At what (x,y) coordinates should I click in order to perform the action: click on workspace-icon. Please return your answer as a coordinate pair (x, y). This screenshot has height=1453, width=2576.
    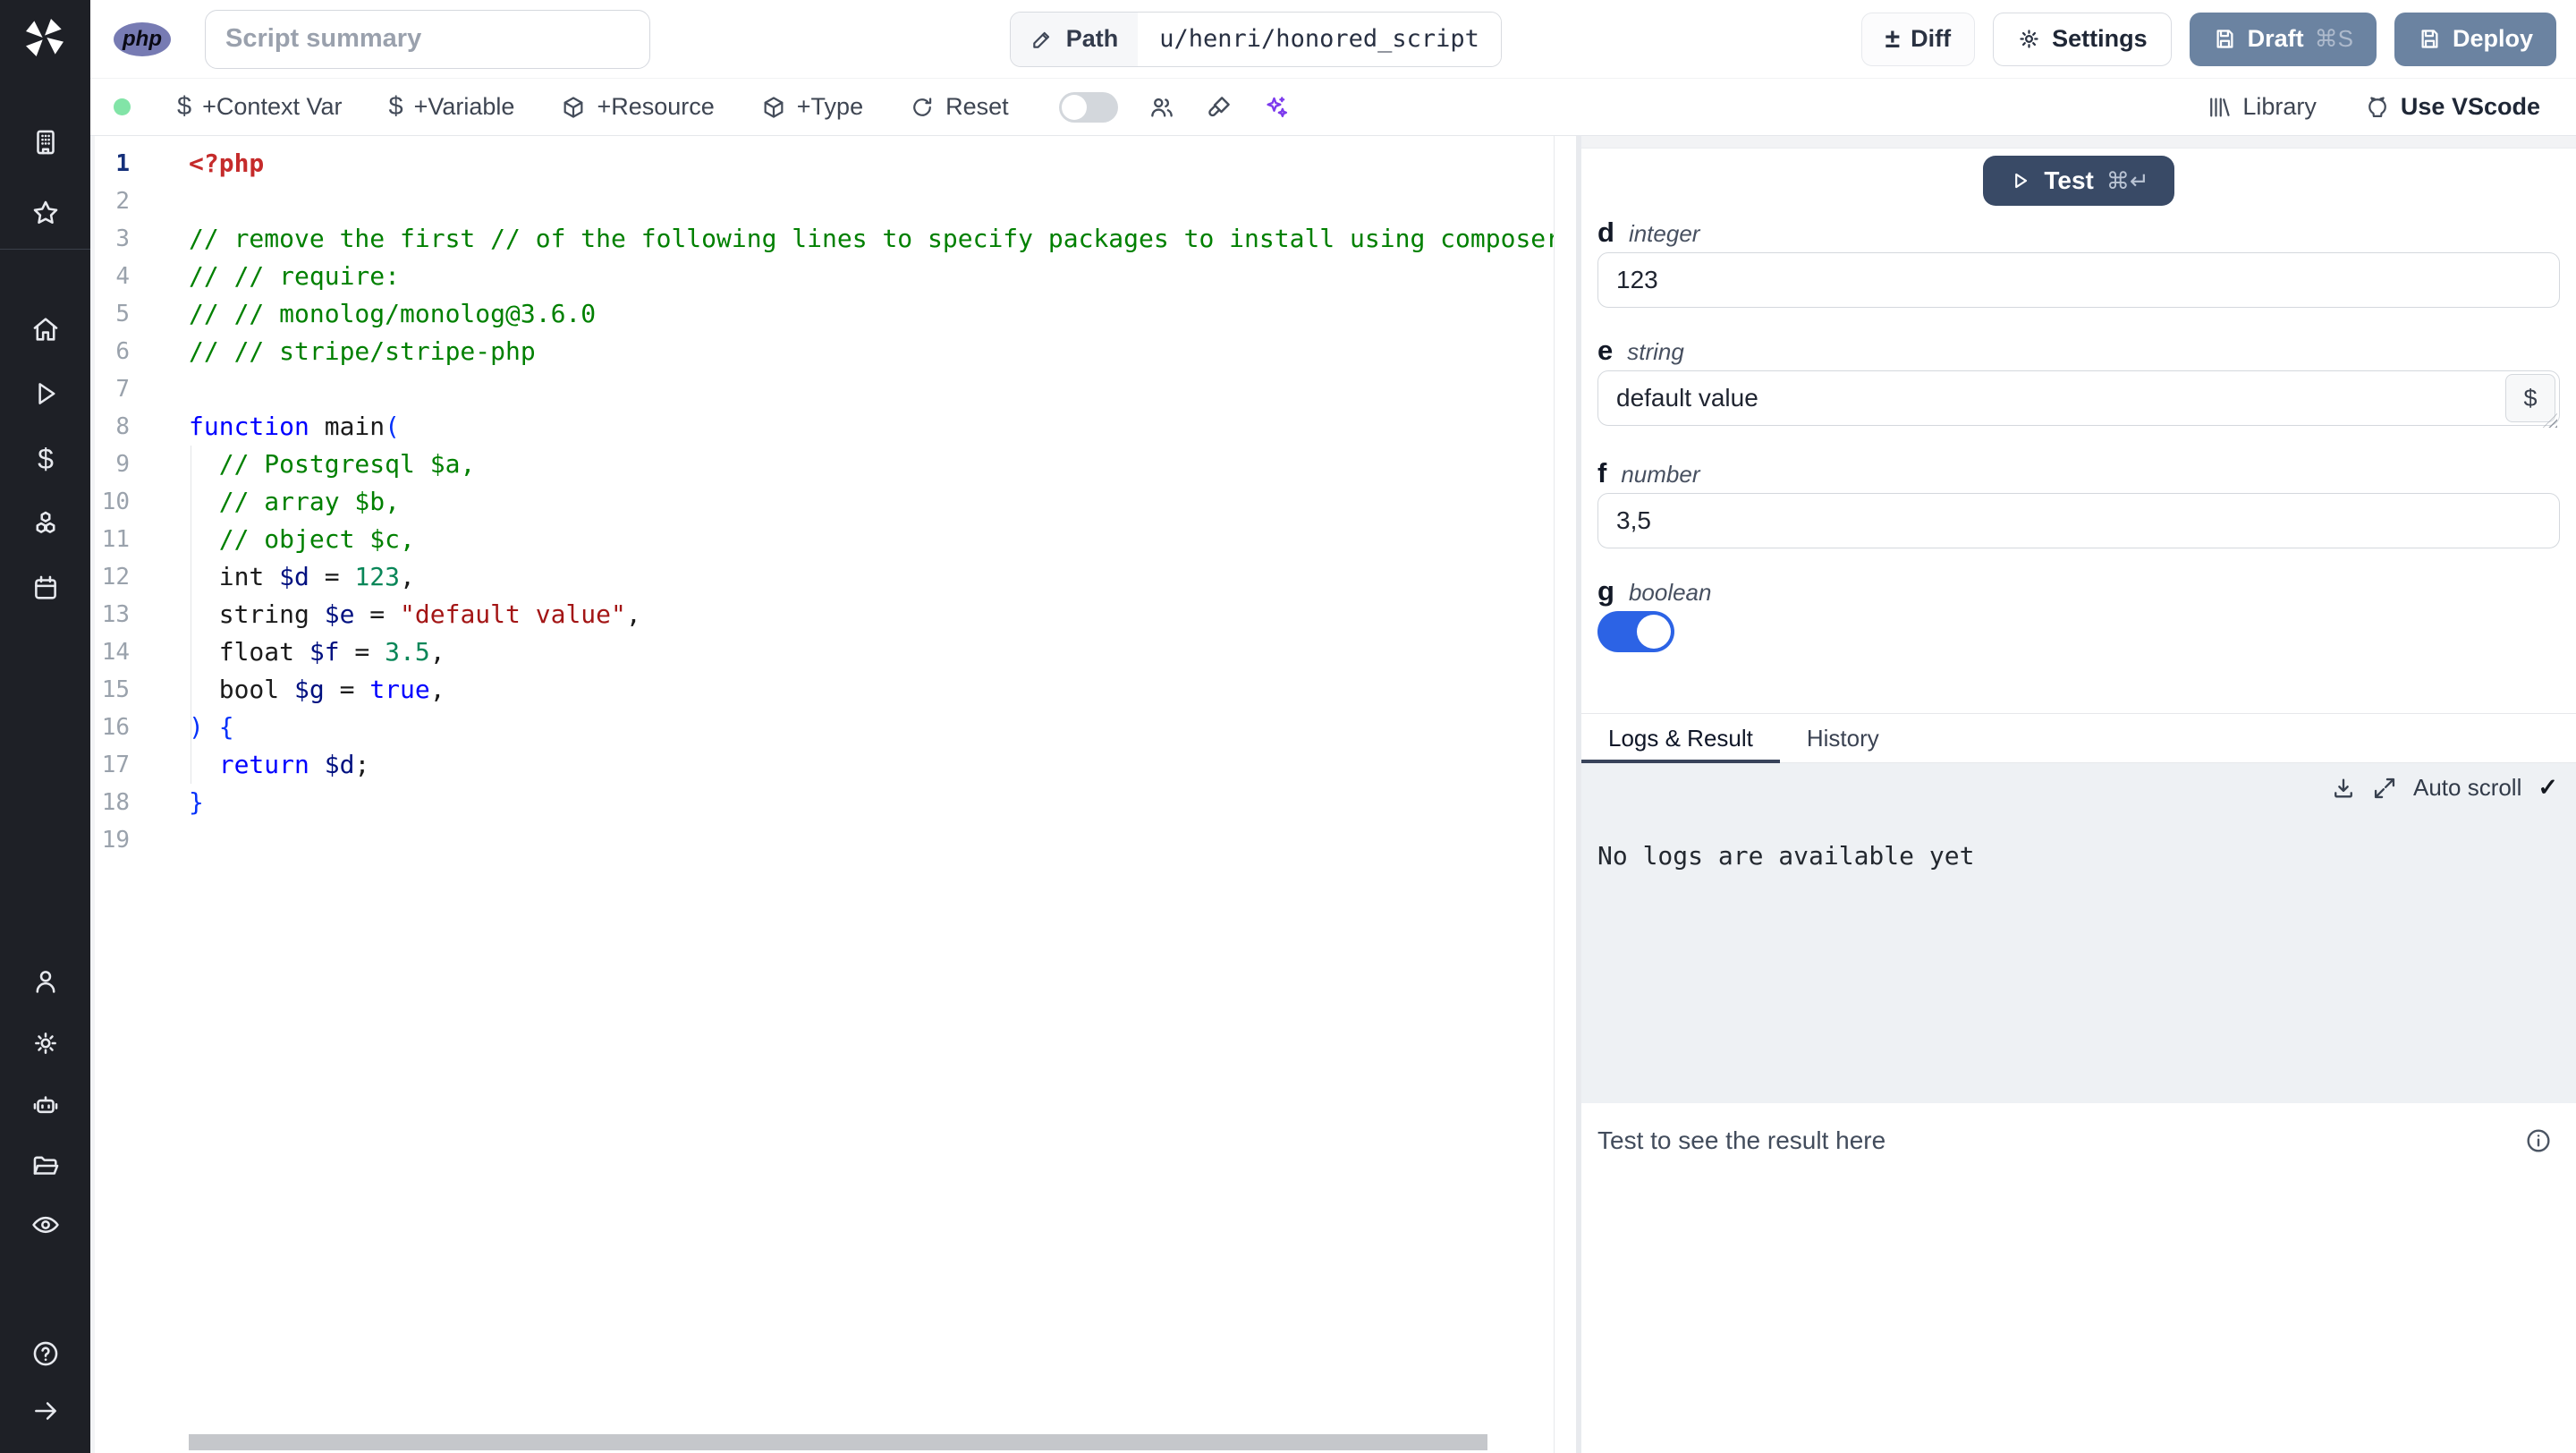
    Looking at the image, I should click on (45, 142).